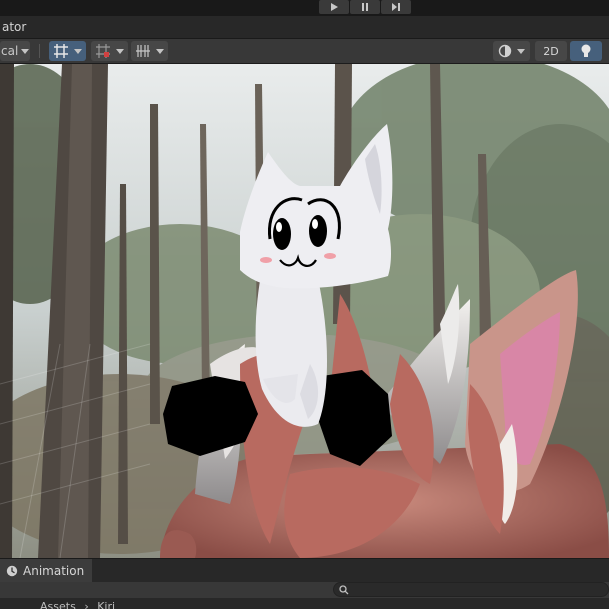 This screenshot has height=609, width=609. What do you see at coordinates (77, 604) in the screenshot?
I see `breadcrumb-path: Assets › Kiri` at bounding box center [77, 604].